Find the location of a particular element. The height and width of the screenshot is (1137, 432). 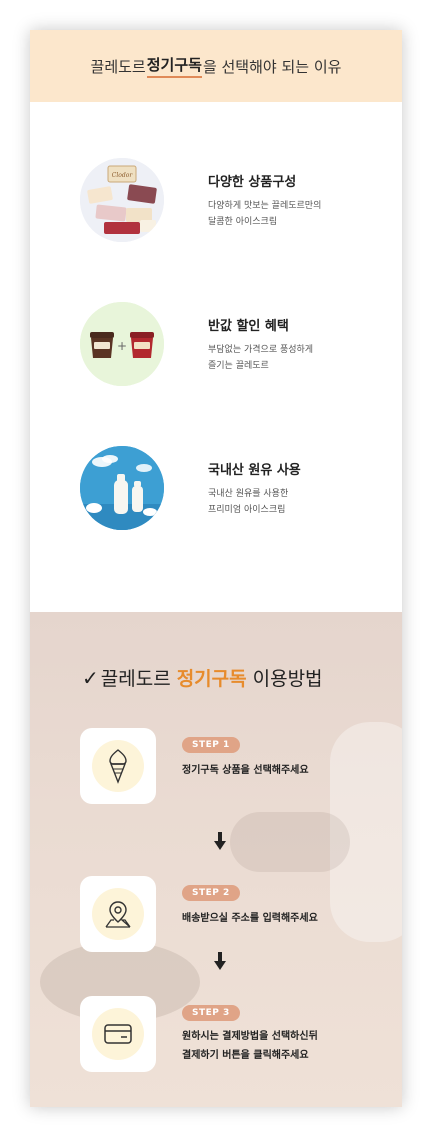

step-text: 배송받으실 주소를 입력해주세요 is located at coordinates (250, 918).